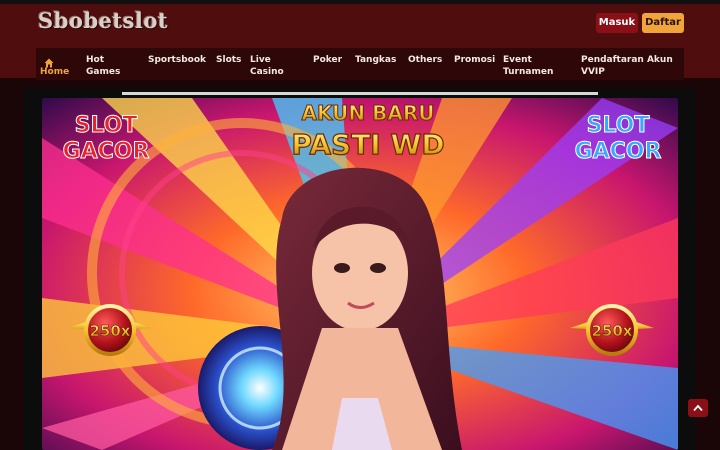 This screenshot has height=450, width=720. Describe the element at coordinates (367, 144) in the screenshot. I see `headline-line2: PASTI WD` at that location.